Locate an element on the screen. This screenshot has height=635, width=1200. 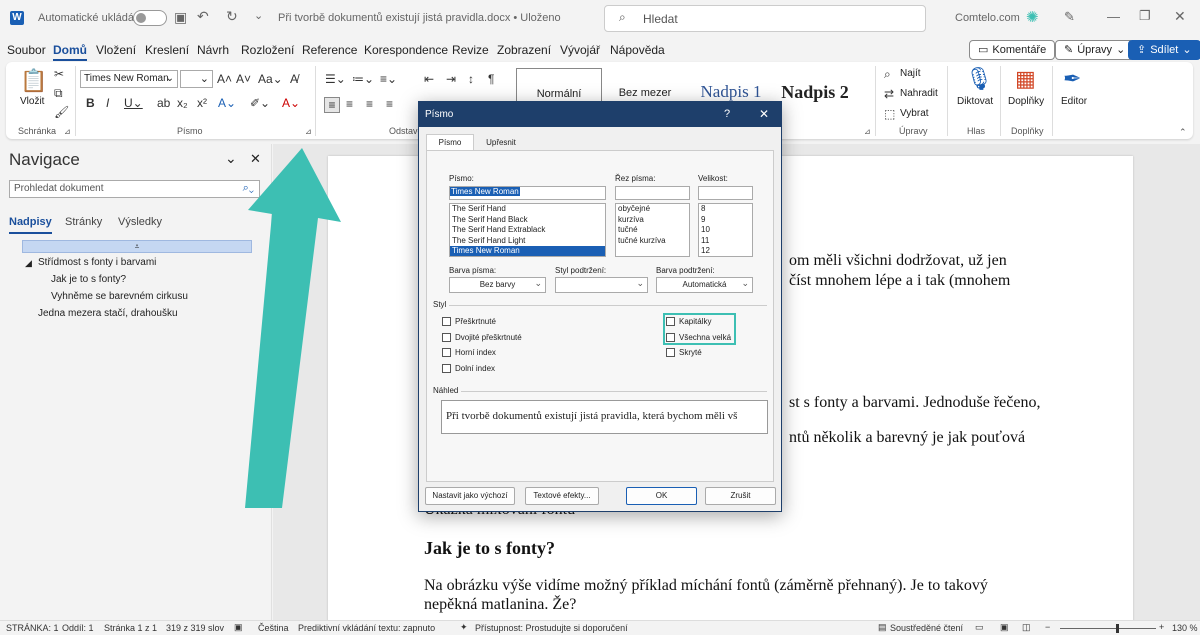
numbering-icon: ≔⌄ is located at coordinates (363, 79).